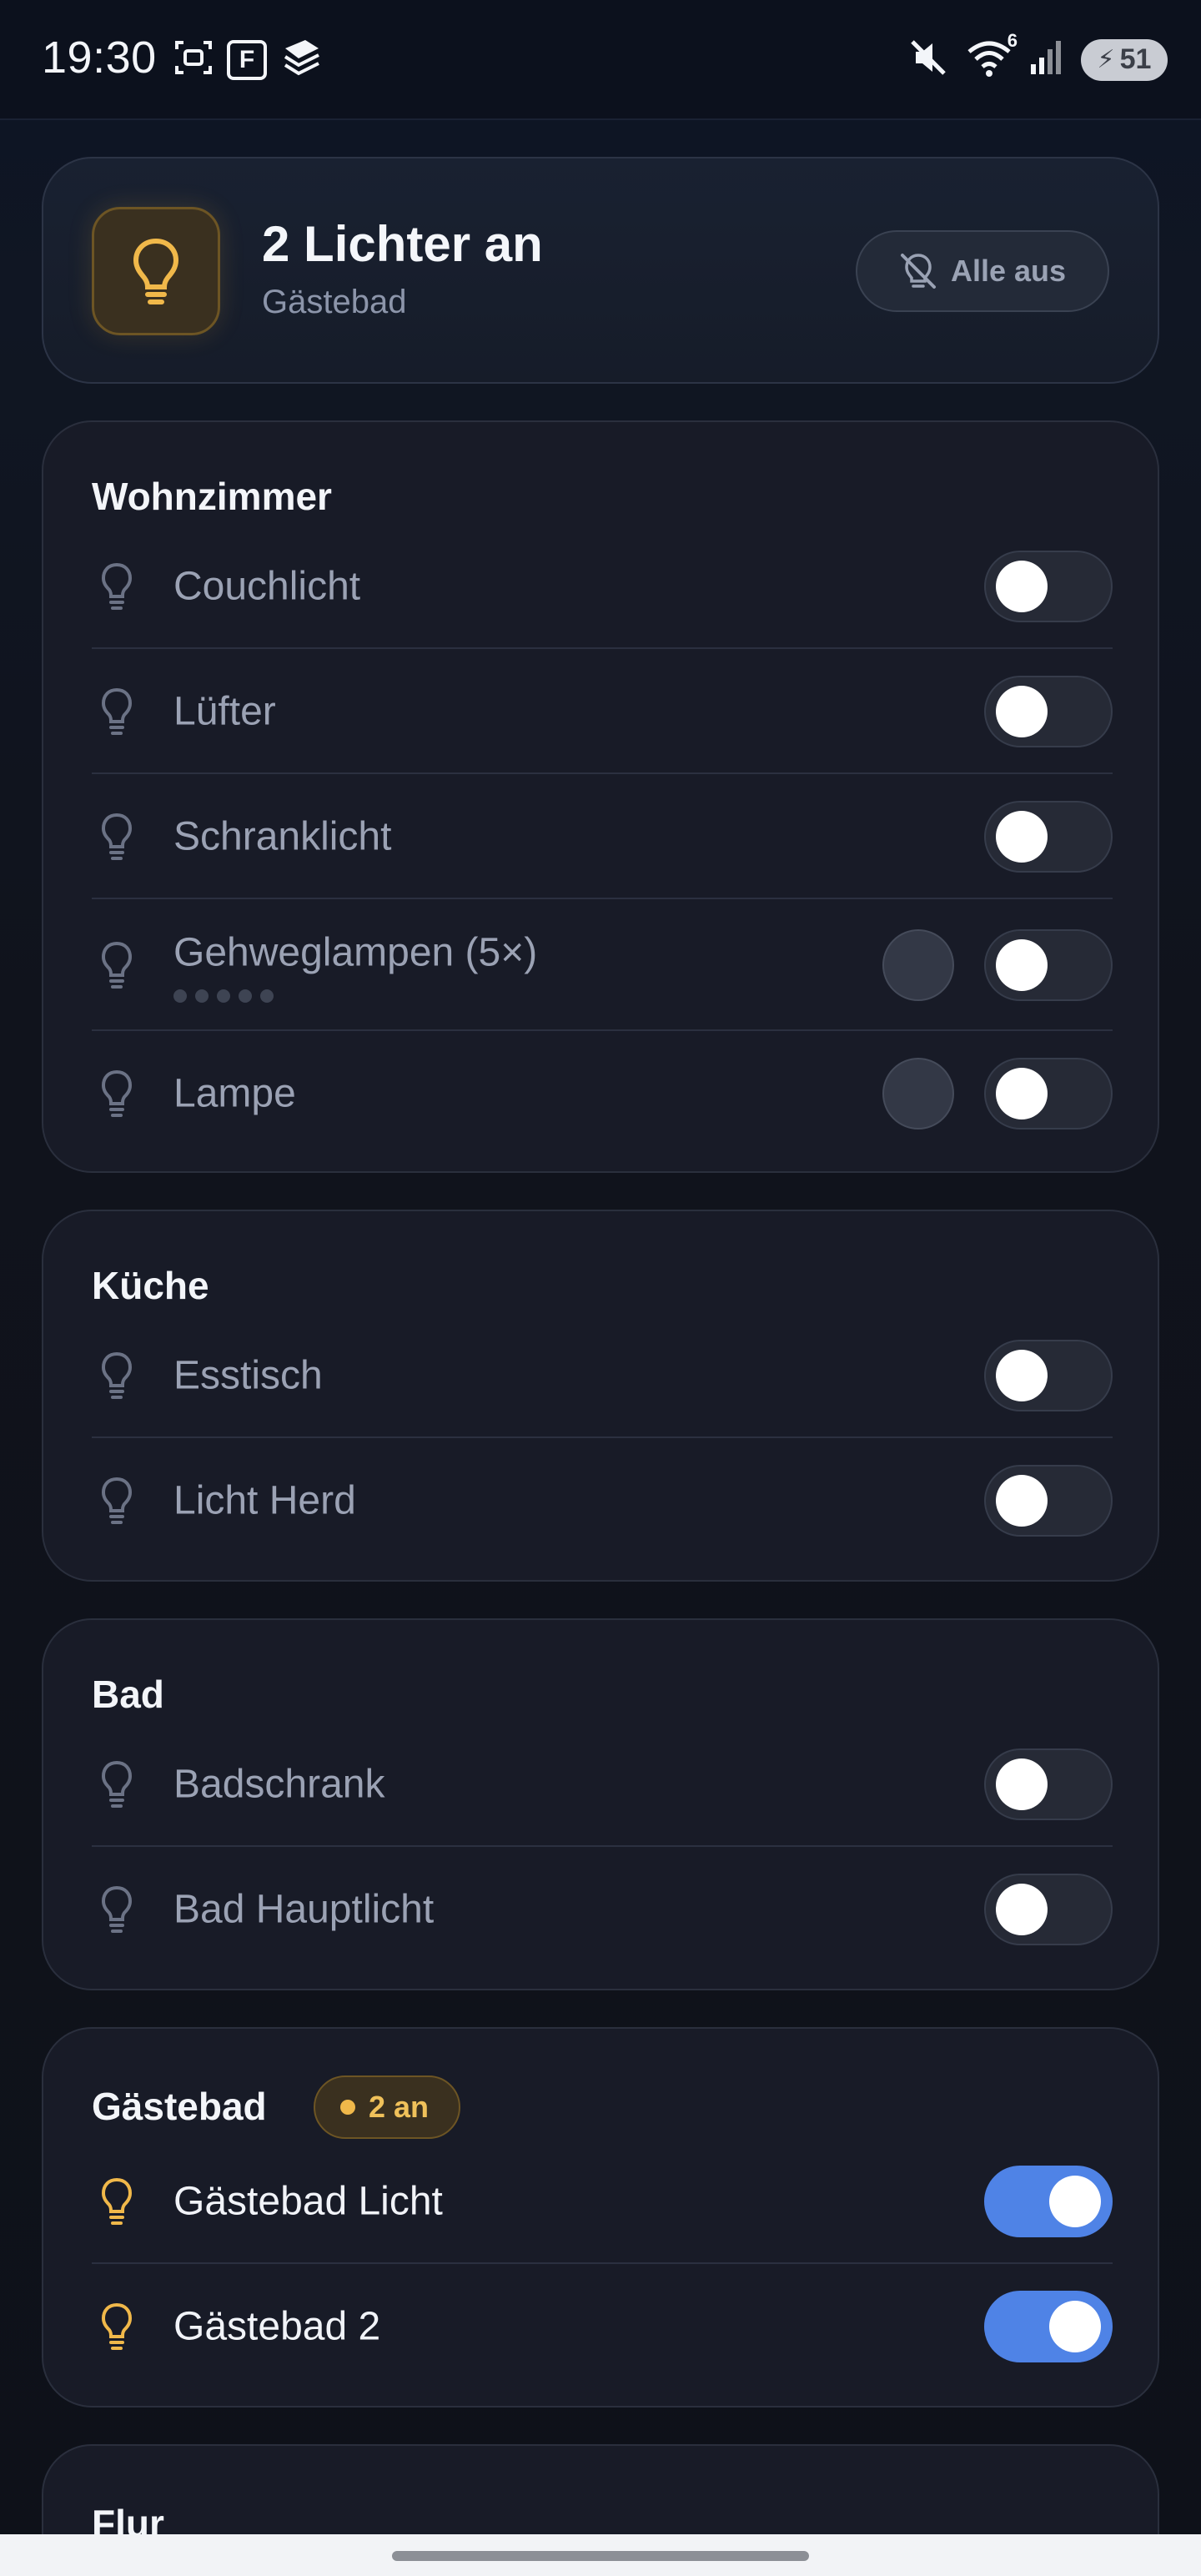 This screenshot has width=1201, height=2576. What do you see at coordinates (348, 2107) in the screenshot?
I see `status-dot` at bounding box center [348, 2107].